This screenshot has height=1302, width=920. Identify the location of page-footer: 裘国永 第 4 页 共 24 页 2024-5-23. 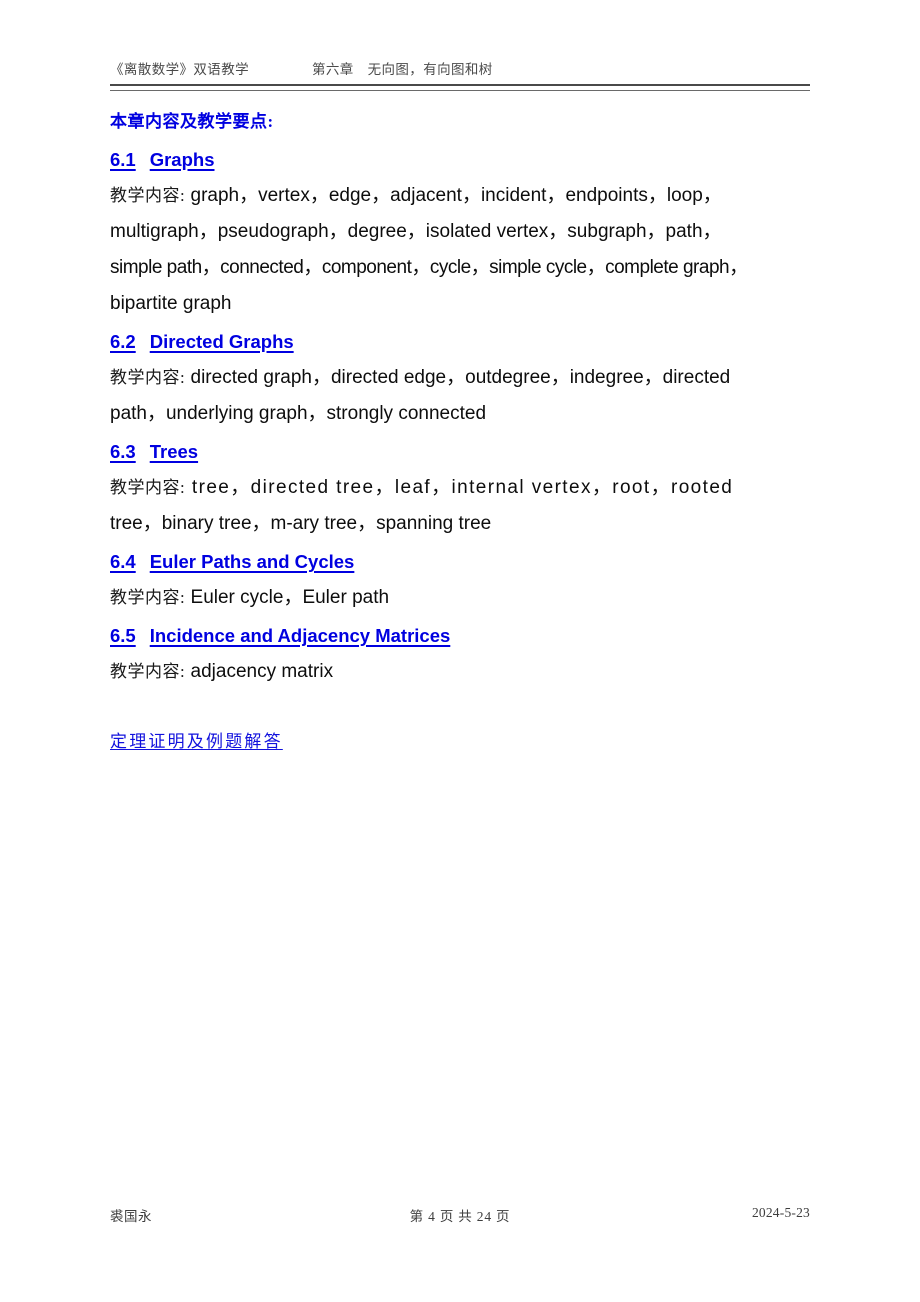
(460, 1217).